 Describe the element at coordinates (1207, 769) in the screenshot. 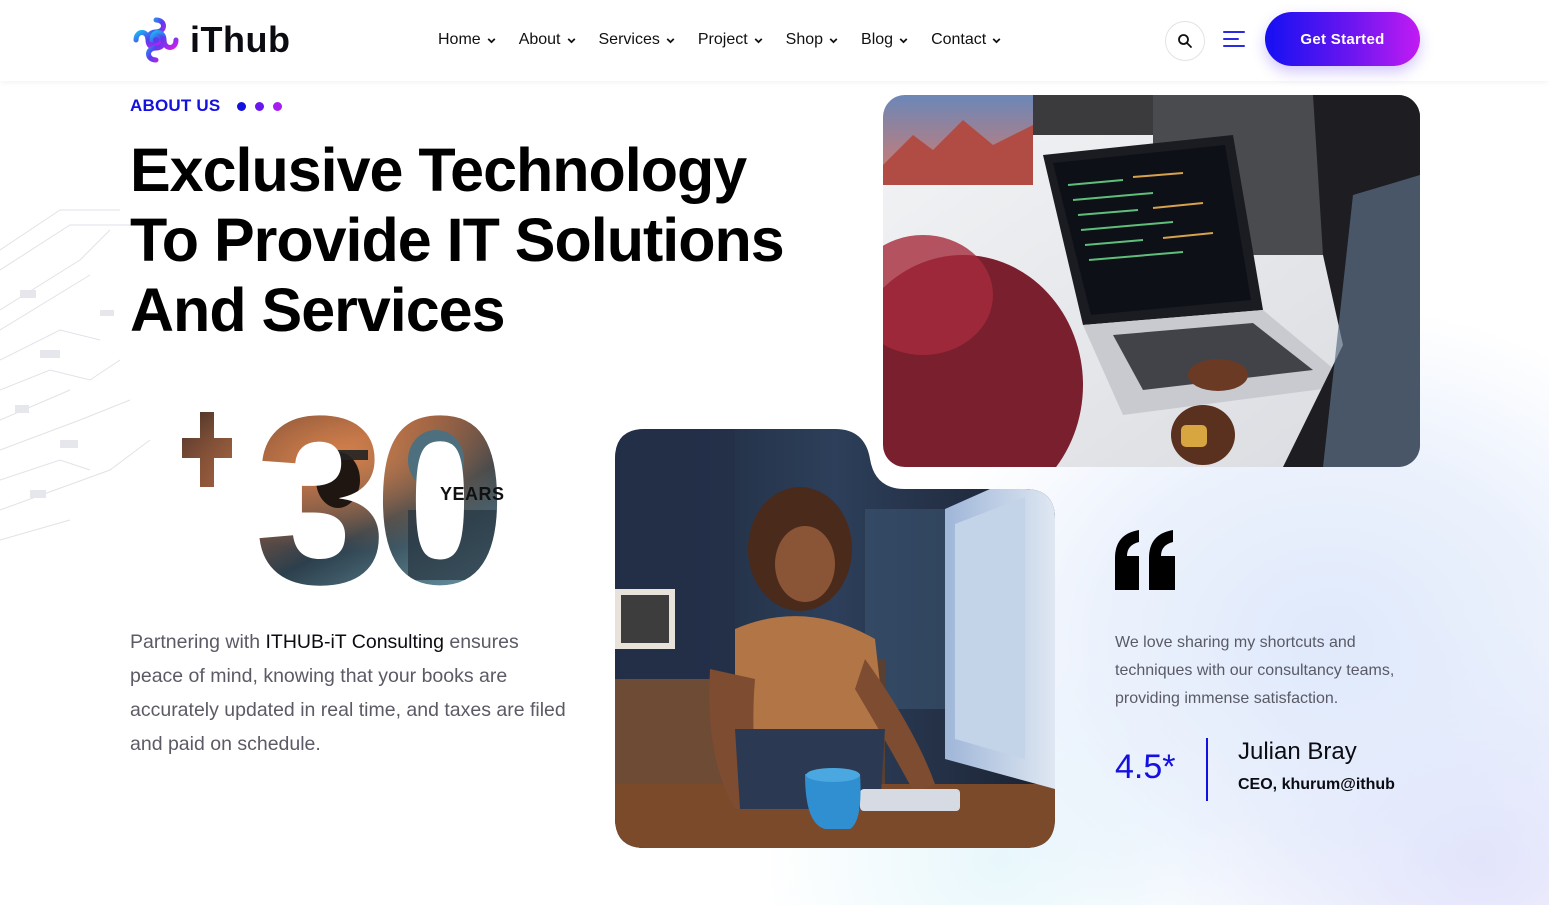

I see `divider` at that location.